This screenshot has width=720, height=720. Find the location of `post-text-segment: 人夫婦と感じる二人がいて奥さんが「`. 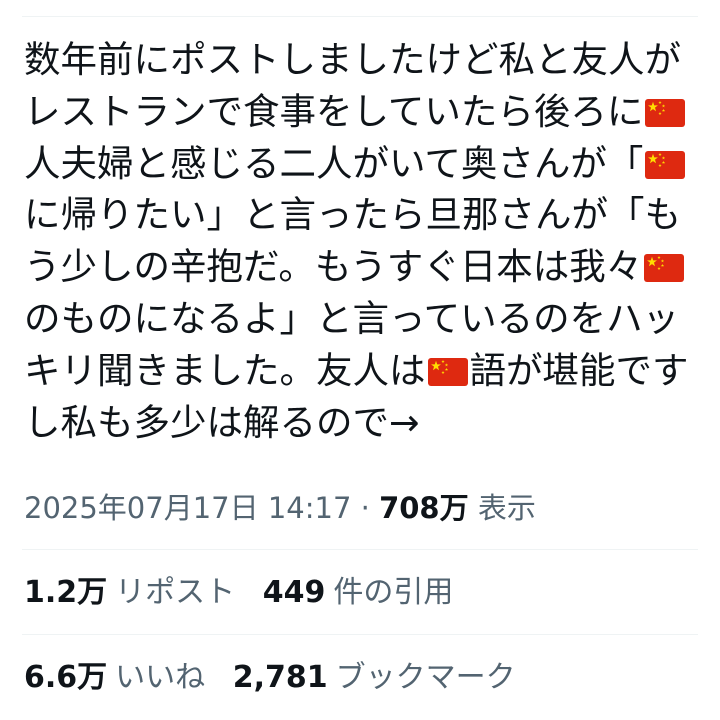

post-text-segment: 人夫婦と感じる二人がいて奥さんが「 is located at coordinates (334, 163).